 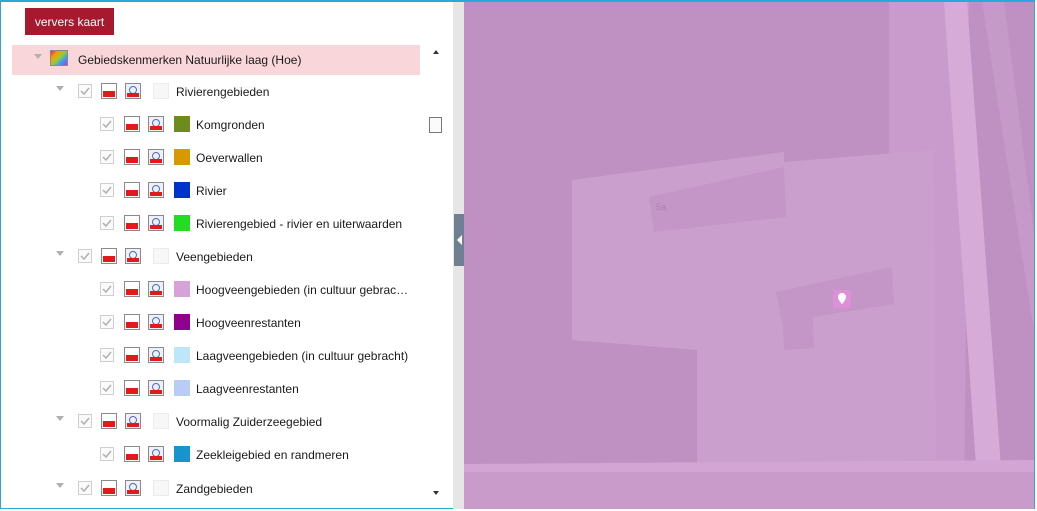 I want to click on layer-label: Zandgebieden, so click(x=214, y=489).